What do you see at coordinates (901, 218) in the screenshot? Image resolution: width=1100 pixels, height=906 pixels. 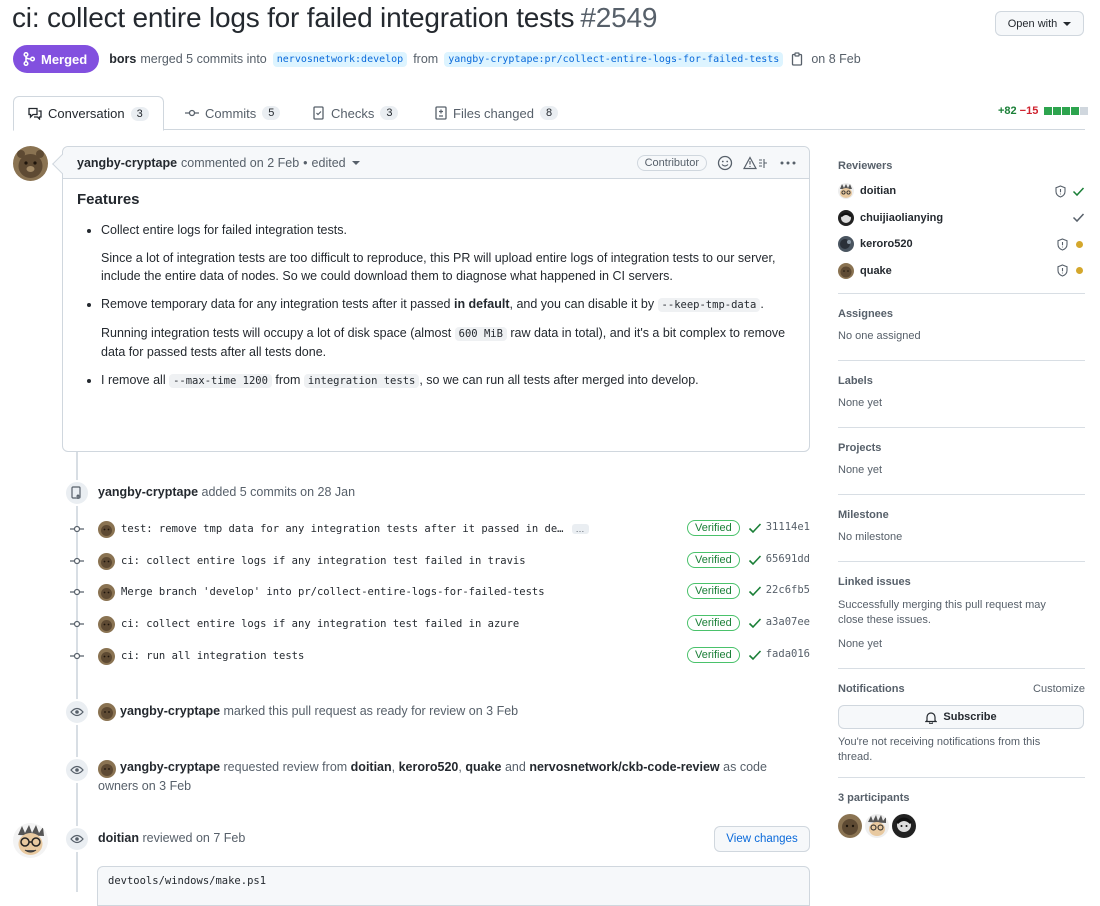 I see `reviewer-name: chuijiaolianying` at bounding box center [901, 218].